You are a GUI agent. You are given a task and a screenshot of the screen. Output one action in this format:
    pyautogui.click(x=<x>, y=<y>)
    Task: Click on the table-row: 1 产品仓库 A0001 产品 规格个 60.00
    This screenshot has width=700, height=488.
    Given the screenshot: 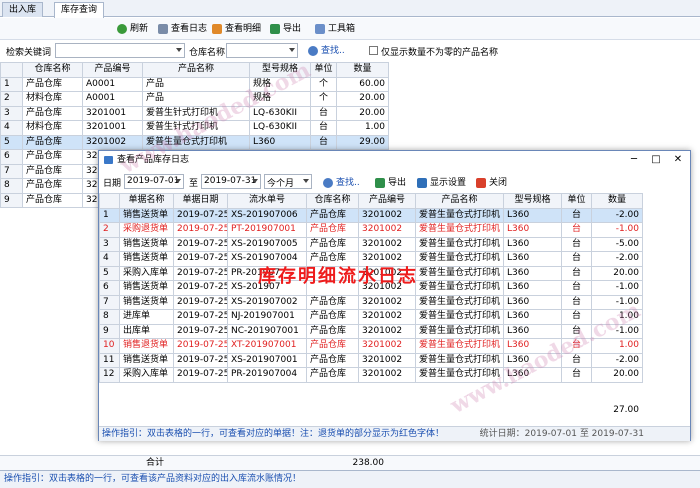 What is the action you would take?
    pyautogui.click(x=194, y=84)
    